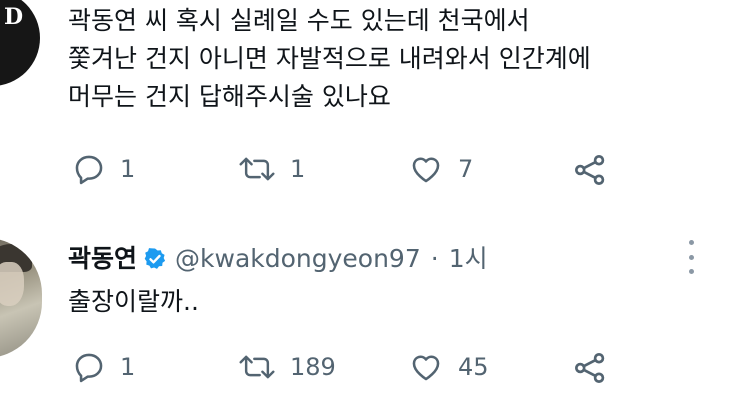 This screenshot has height=406, width=740. Describe the element at coordinates (89, 367) in the screenshot. I see `reply-icon` at that location.